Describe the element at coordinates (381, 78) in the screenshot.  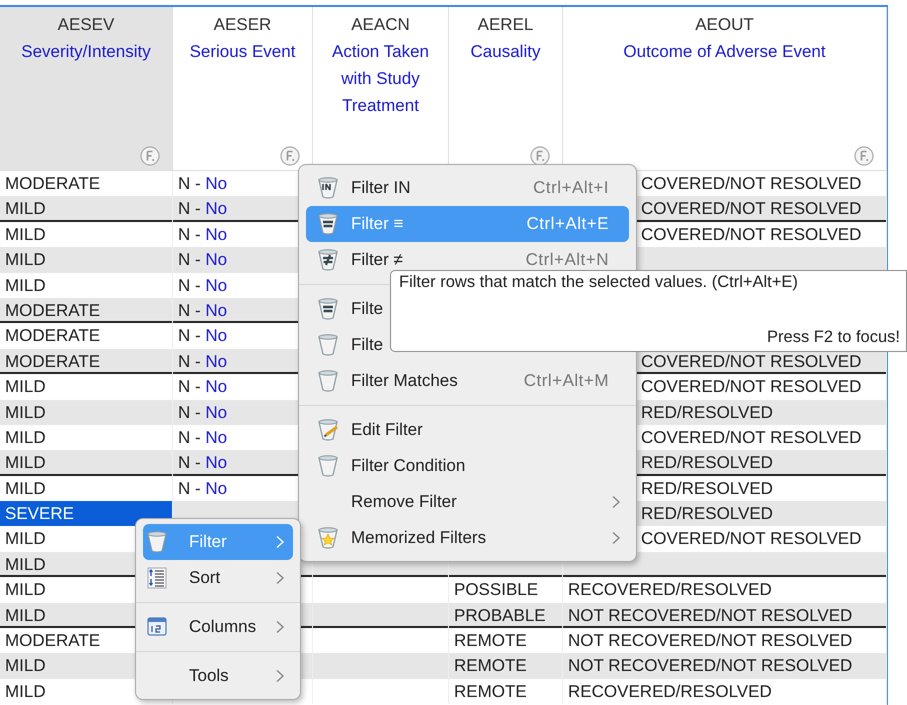
I see `column-label: Action Taken with Study Treatment` at that location.